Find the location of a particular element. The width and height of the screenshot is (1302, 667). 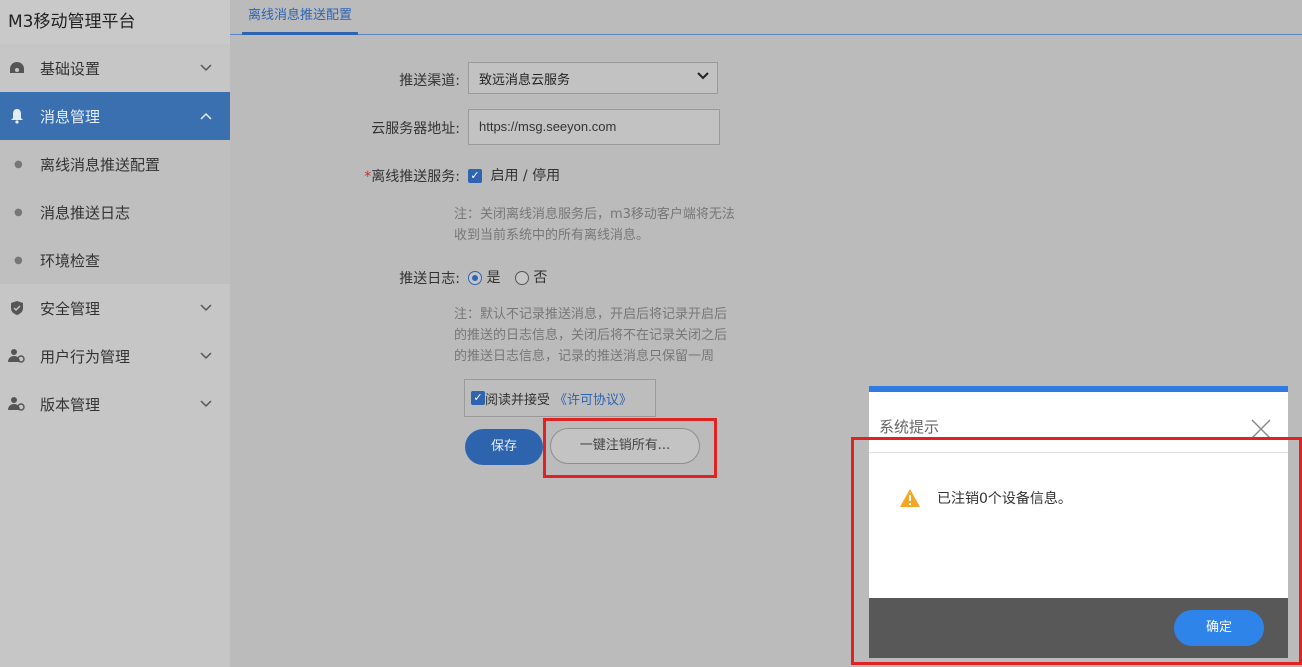

channel-value: 致远消息云服务 is located at coordinates (525, 80).